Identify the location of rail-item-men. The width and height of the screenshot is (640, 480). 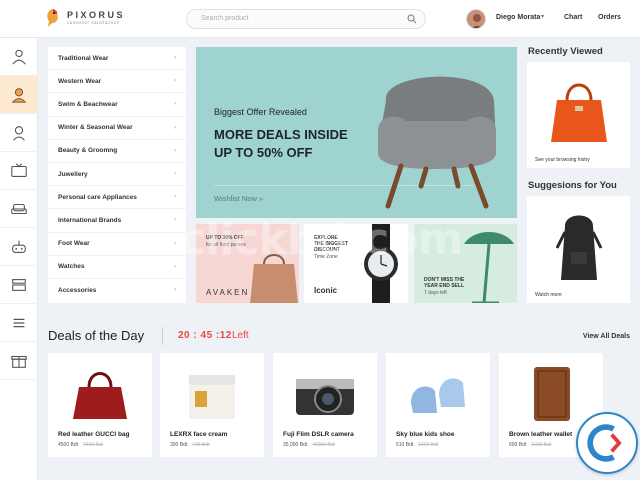
(19, 57).